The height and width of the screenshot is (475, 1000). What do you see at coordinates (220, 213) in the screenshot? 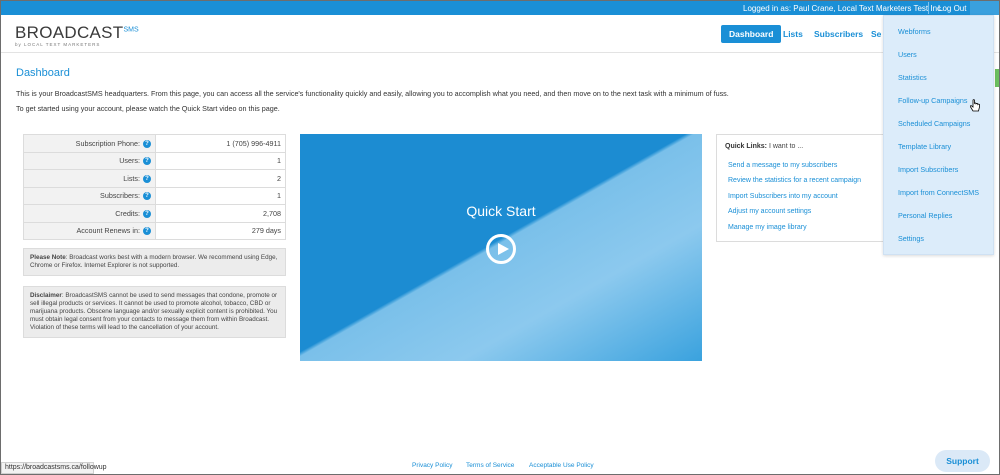
I see `stats-value: 2,708` at bounding box center [220, 213].